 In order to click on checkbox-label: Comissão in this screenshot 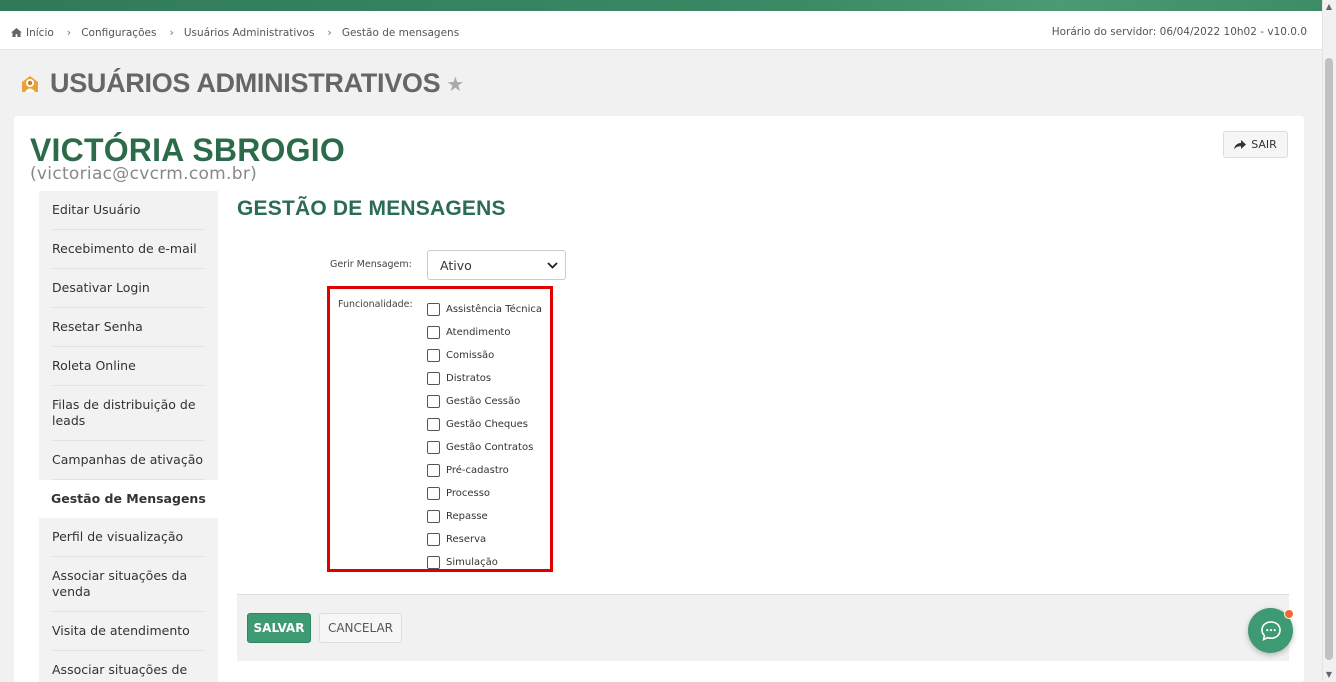, I will do `click(470, 355)`.